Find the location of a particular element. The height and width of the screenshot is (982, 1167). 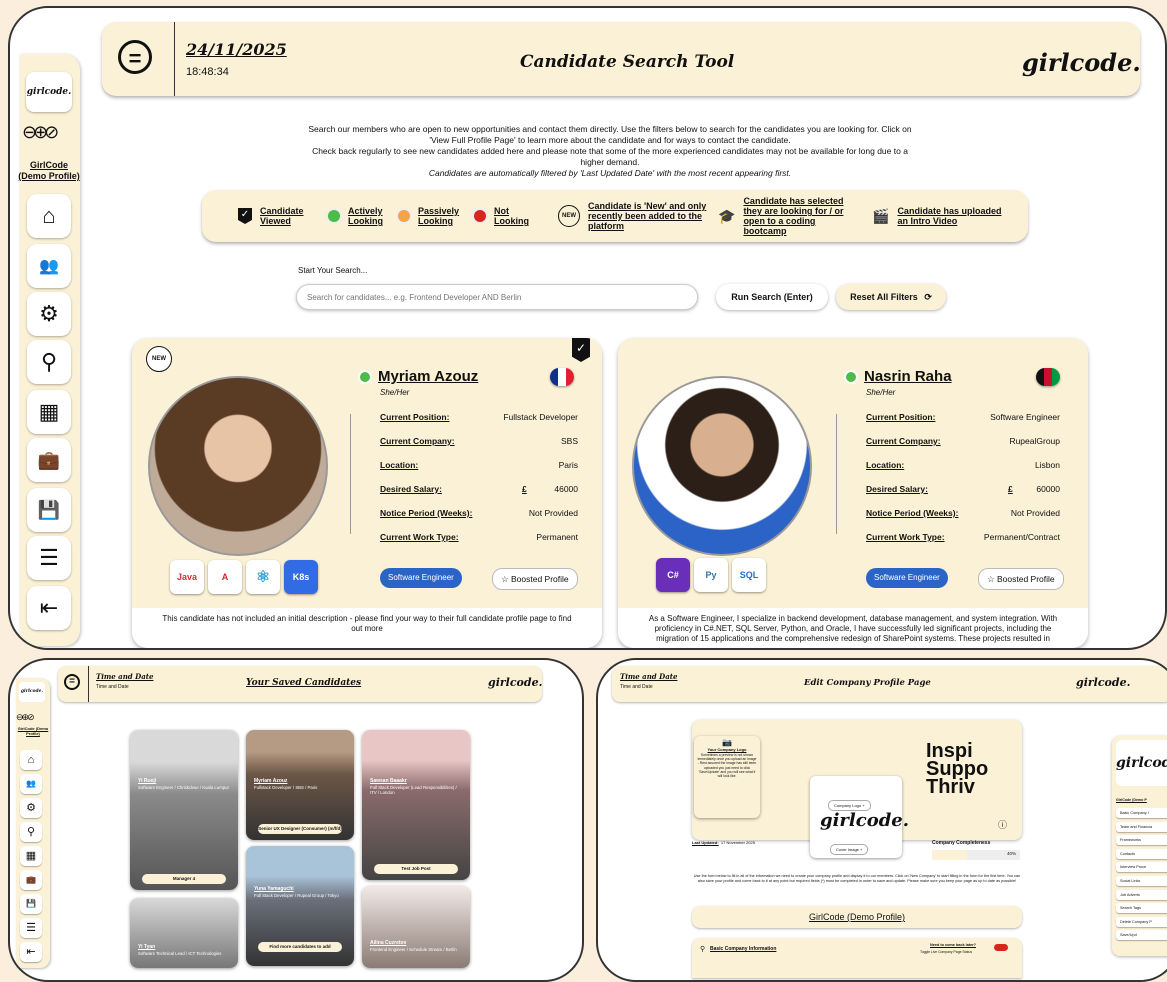

sql-icon: SQL is located at coordinates (749, 575).